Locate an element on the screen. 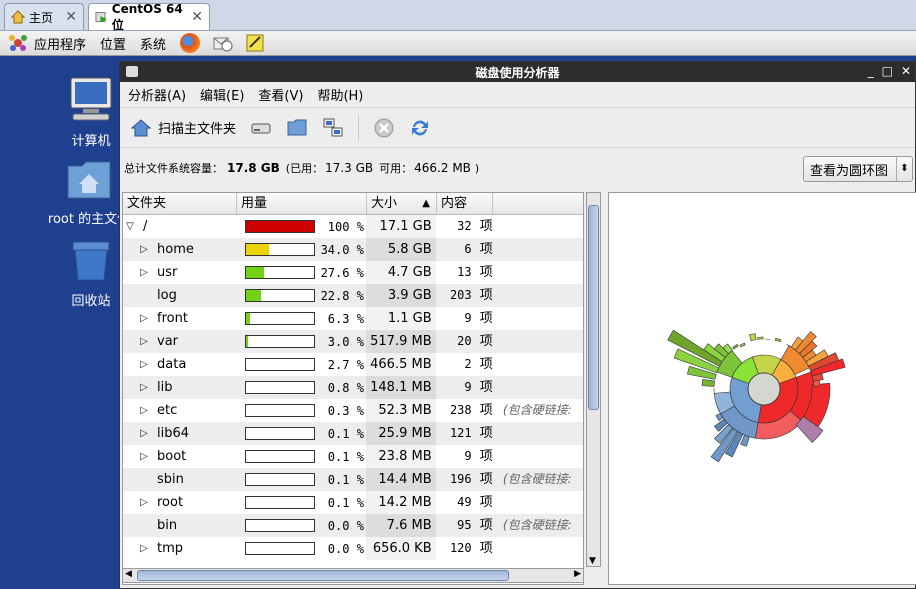 This screenshot has width=916, height=589. folder-name: boot is located at coordinates (172, 456).